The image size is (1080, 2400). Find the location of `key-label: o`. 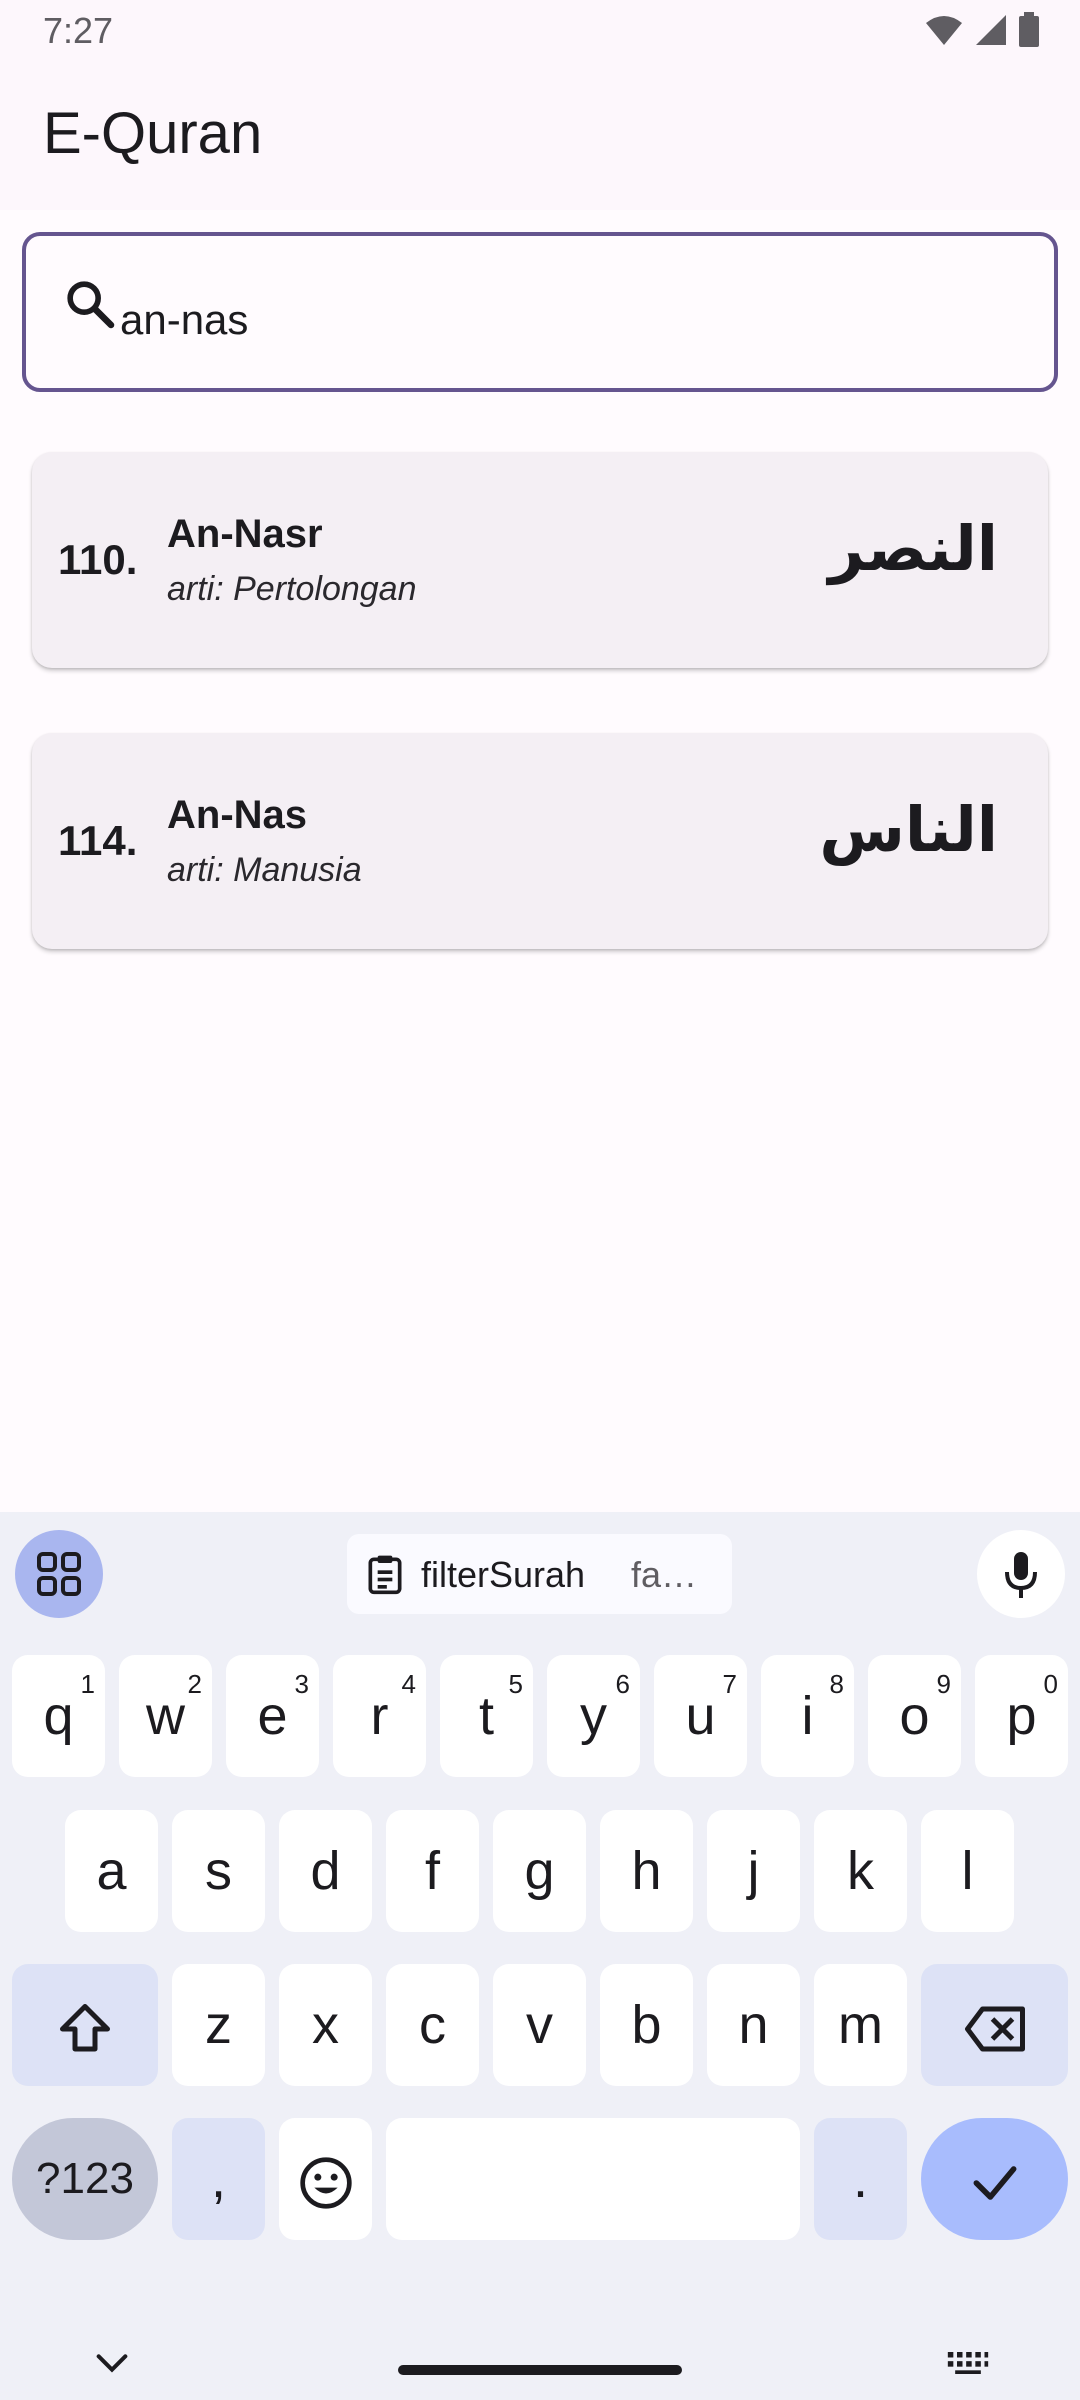

key-label: o is located at coordinates (914, 1716).